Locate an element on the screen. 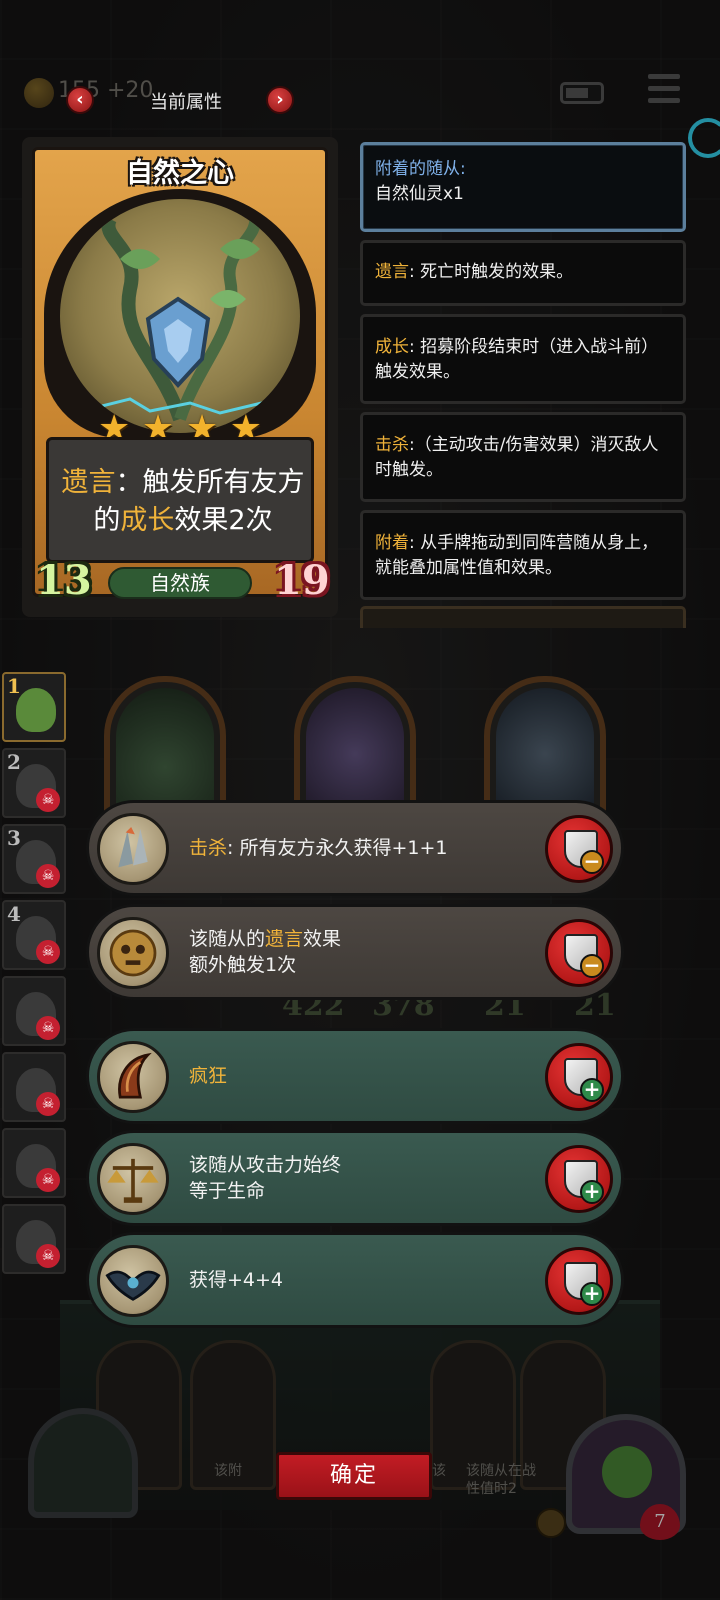 This screenshot has height=1600, width=720. minion-roster: 1 2 ☠ 3 ☠ 4 ☠ ☠ ☠ ☠ ☠ is located at coordinates (35, 976).